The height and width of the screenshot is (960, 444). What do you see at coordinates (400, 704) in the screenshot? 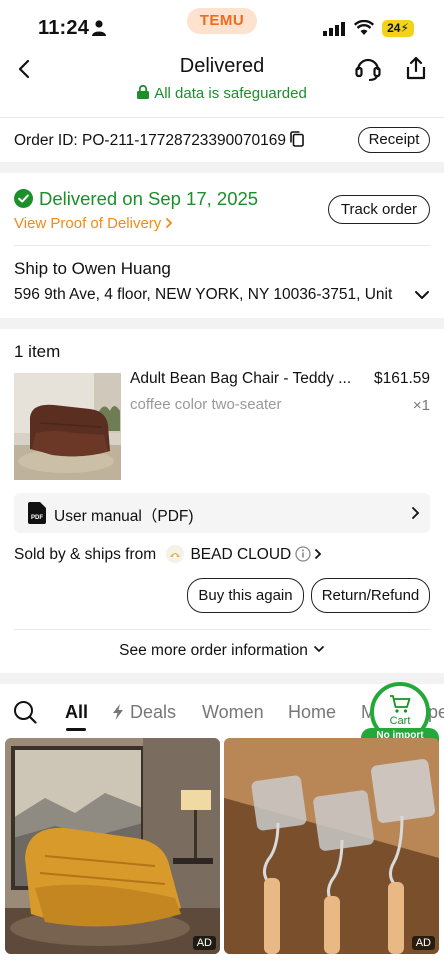
I see `cart-icon` at bounding box center [400, 704].